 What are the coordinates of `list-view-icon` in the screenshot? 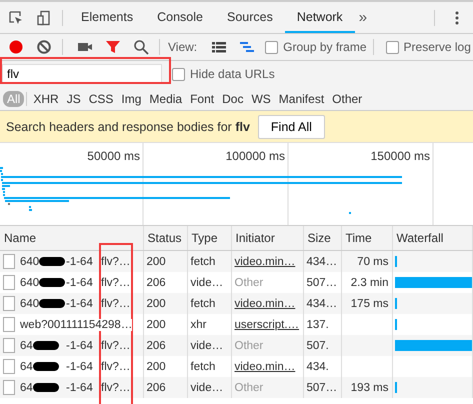 It's located at (219, 47).